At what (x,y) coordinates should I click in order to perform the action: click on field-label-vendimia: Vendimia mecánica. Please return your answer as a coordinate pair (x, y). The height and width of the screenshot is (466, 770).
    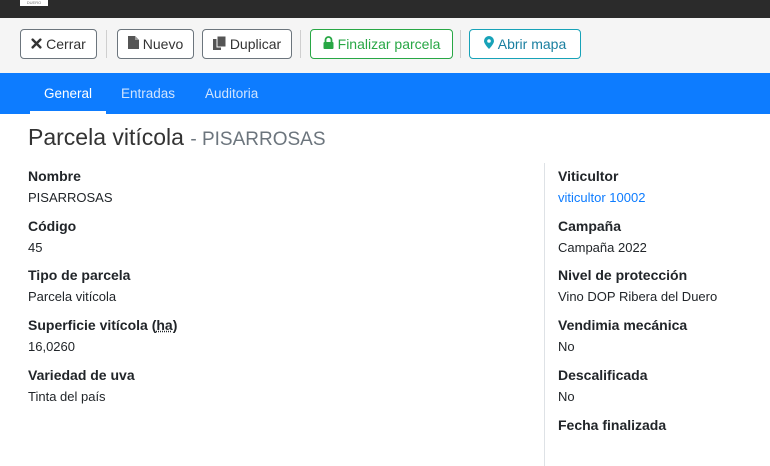
    Looking at the image, I should click on (623, 325).